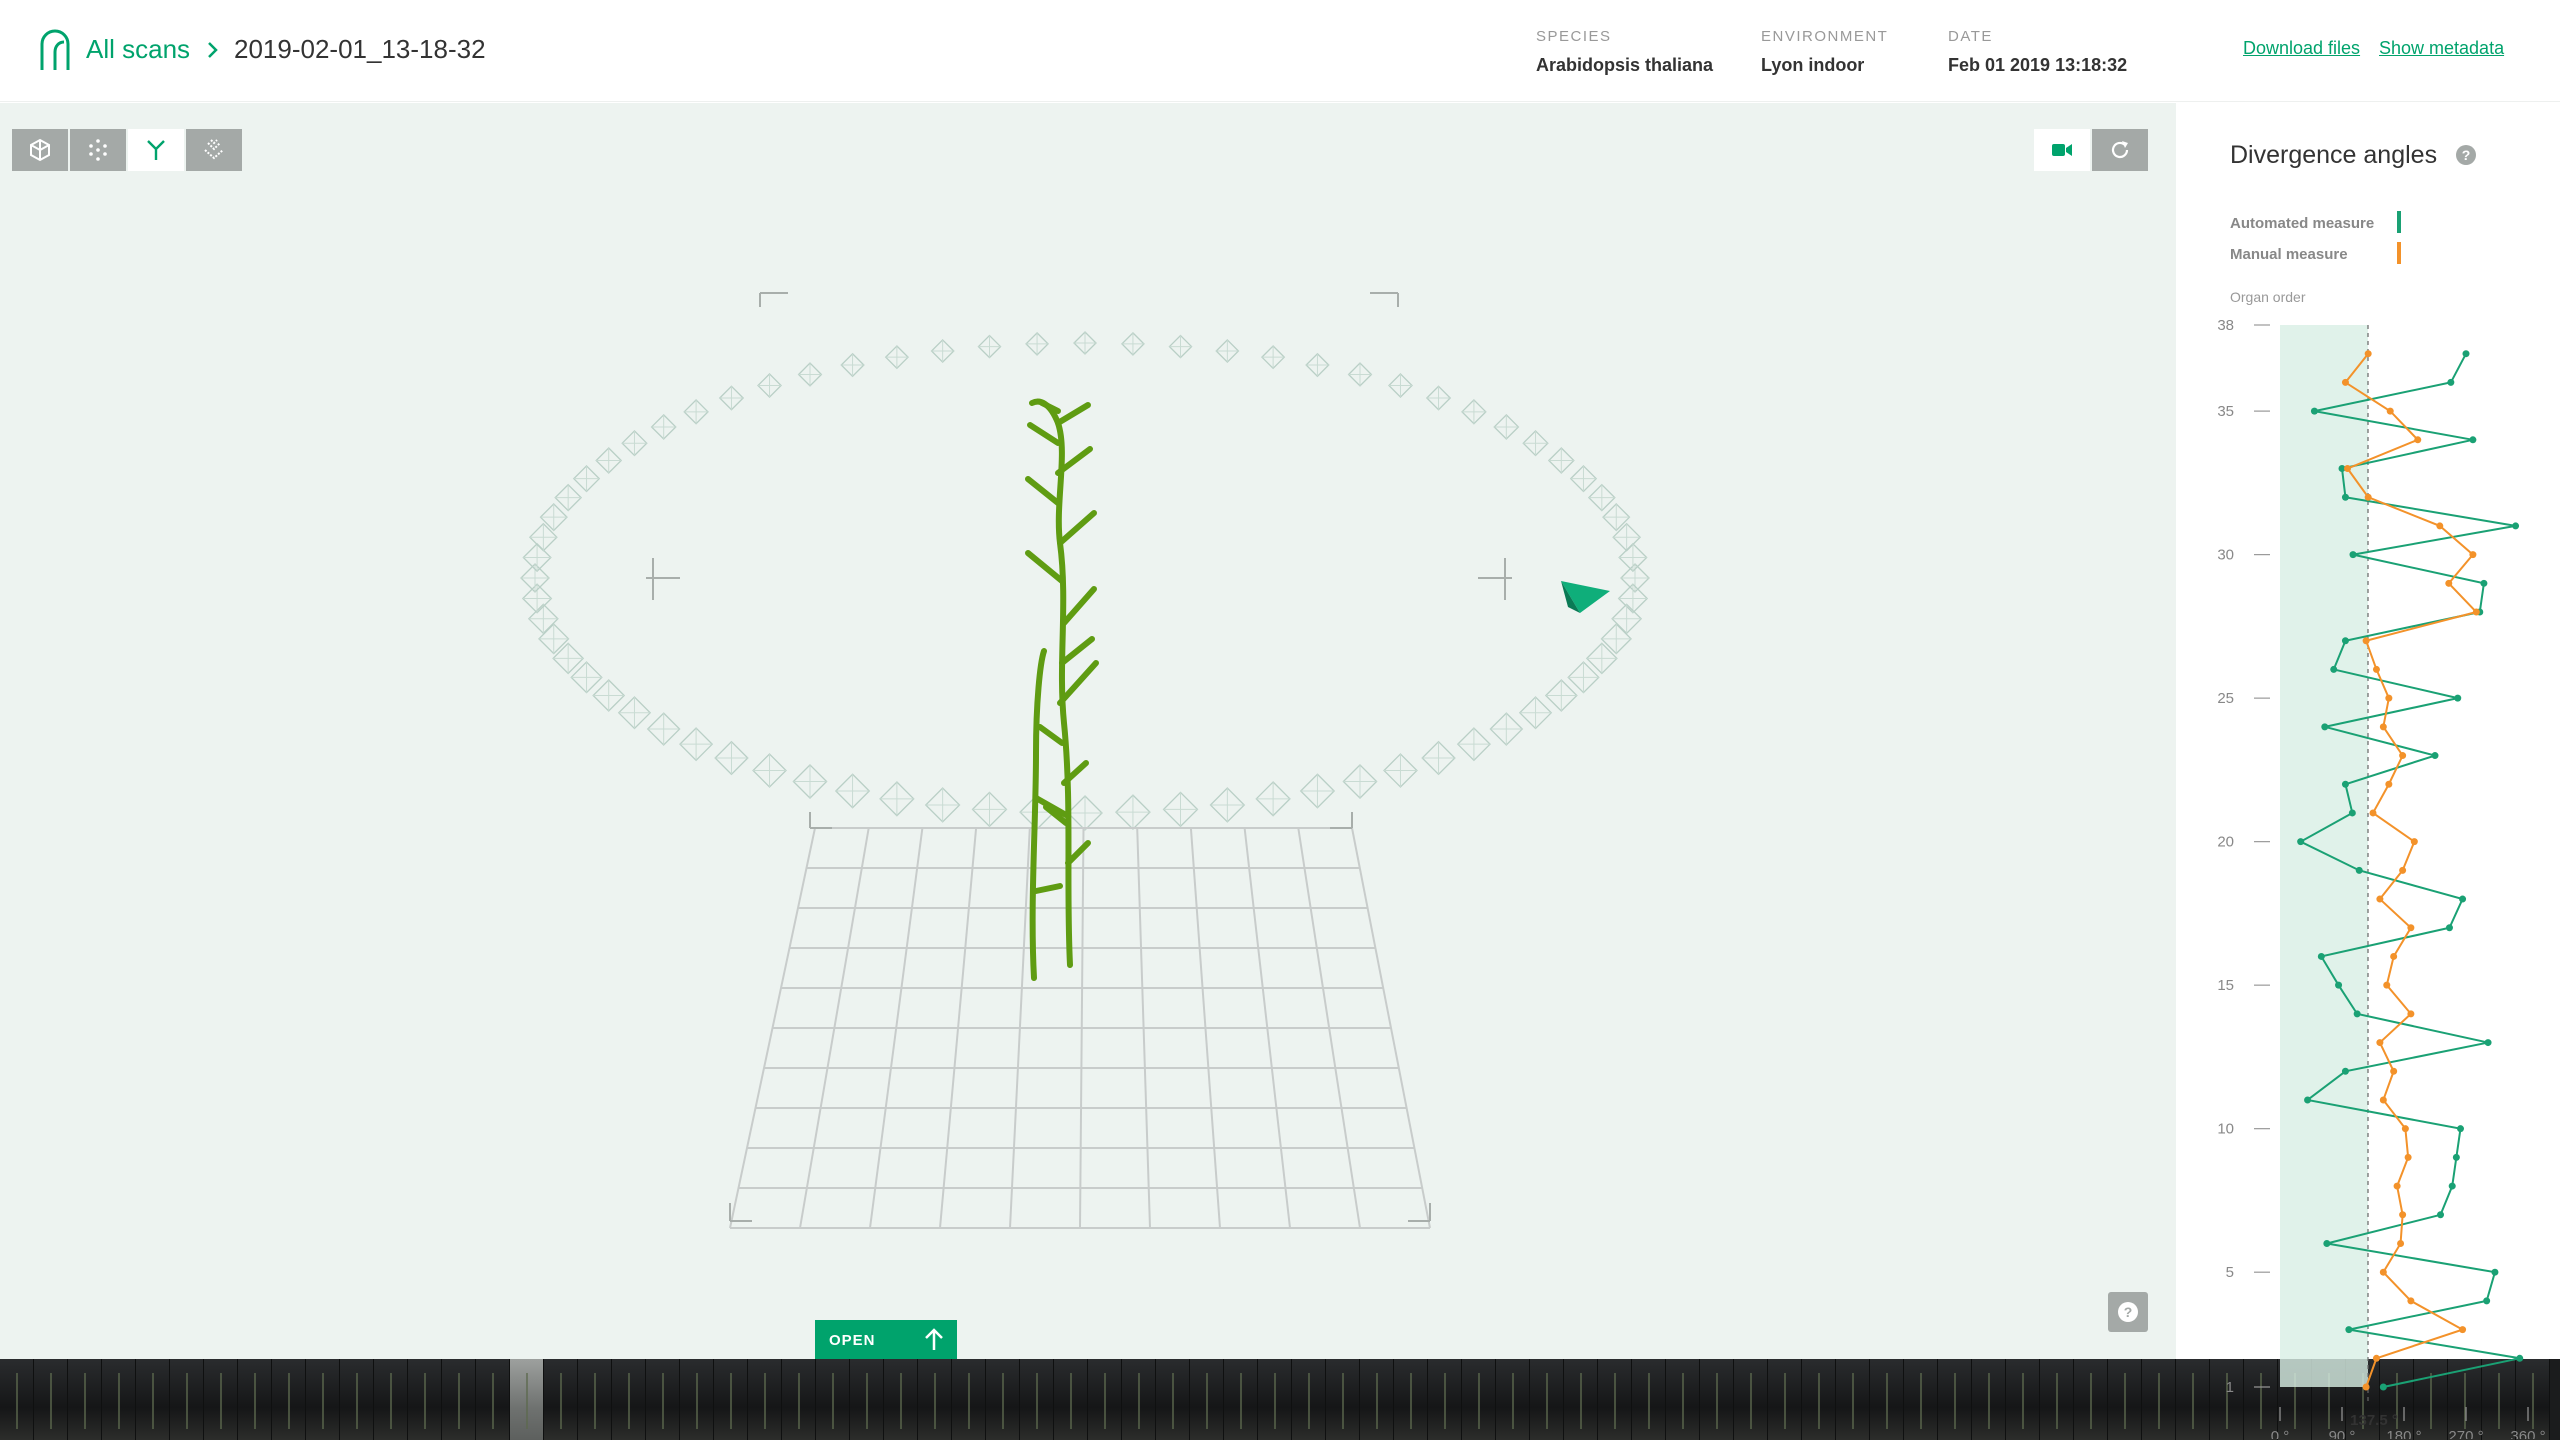 Image resolution: width=2560 pixels, height=1440 pixels. I want to click on y-tick-label: 35, so click(2225, 411).